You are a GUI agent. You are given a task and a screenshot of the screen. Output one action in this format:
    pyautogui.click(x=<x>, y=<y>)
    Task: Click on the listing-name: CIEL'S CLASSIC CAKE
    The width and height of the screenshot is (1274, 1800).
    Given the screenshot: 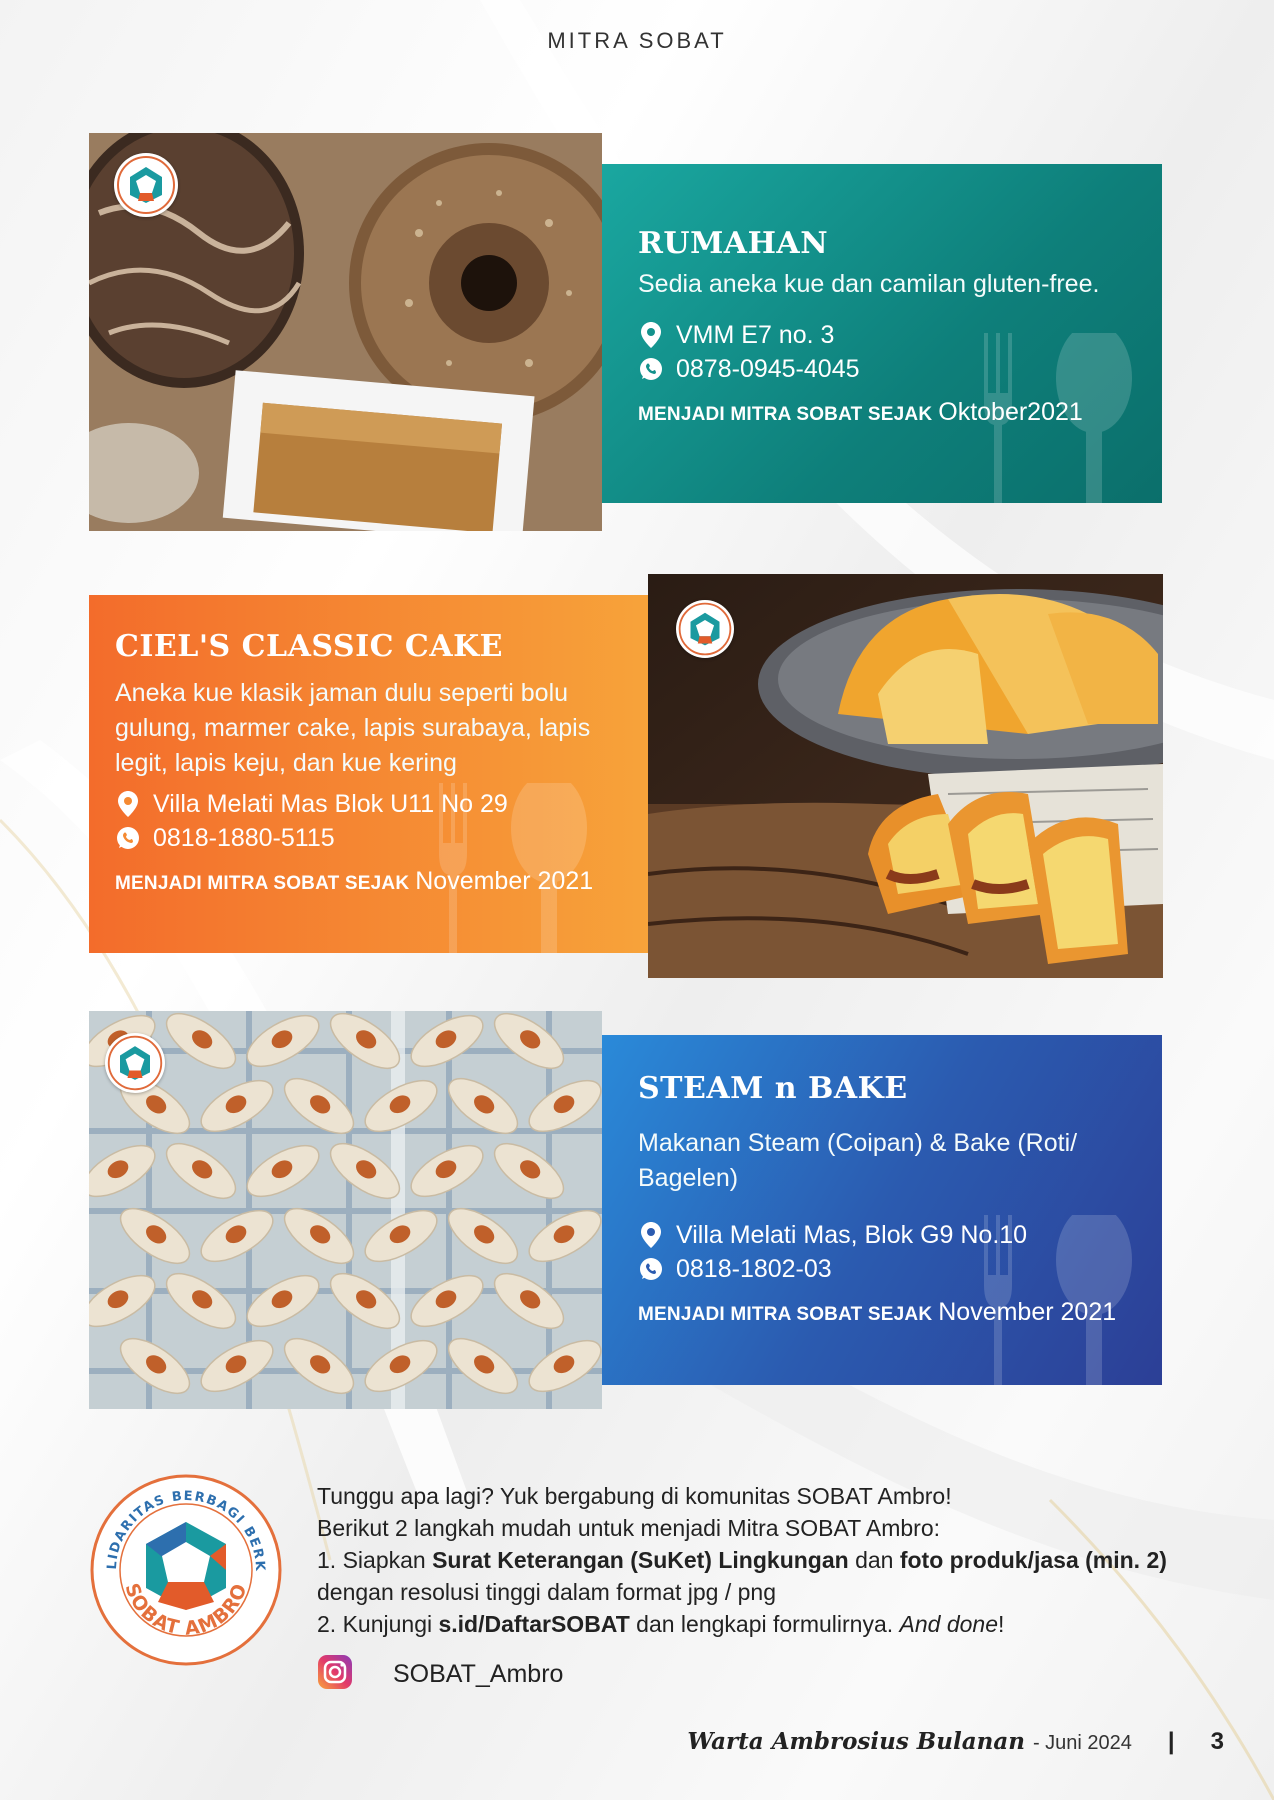 What is the action you would take?
    pyautogui.click(x=309, y=646)
    